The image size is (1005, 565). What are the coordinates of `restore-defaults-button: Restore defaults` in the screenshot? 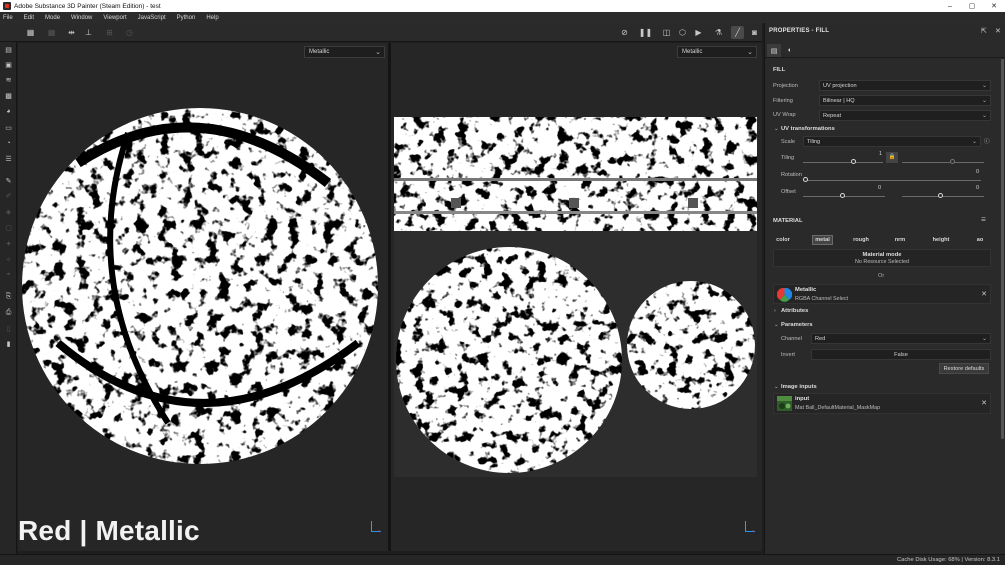 It's located at (964, 368).